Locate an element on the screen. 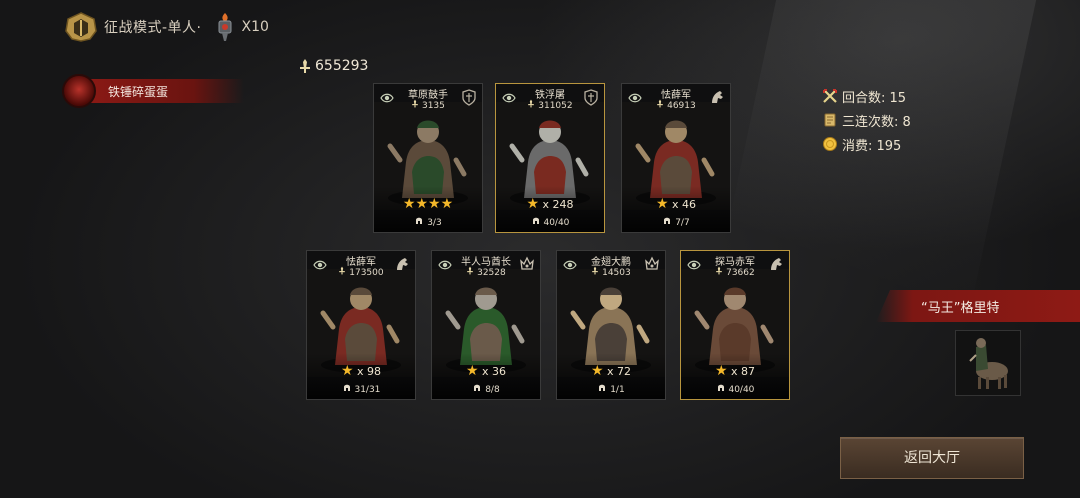  stat-rounds: 回合数: 15 is located at coordinates (866, 96).